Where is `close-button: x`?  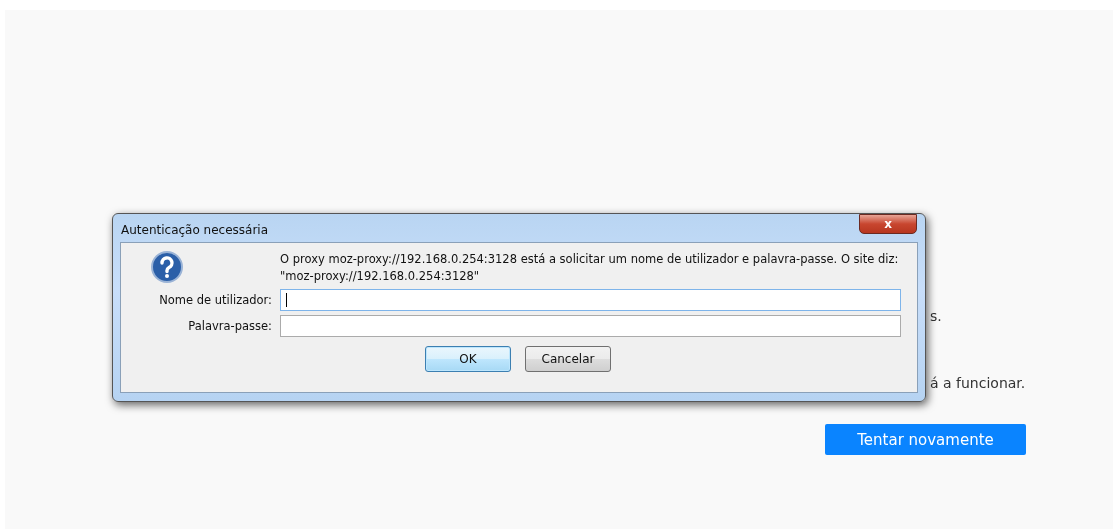 close-button: x is located at coordinates (888, 224).